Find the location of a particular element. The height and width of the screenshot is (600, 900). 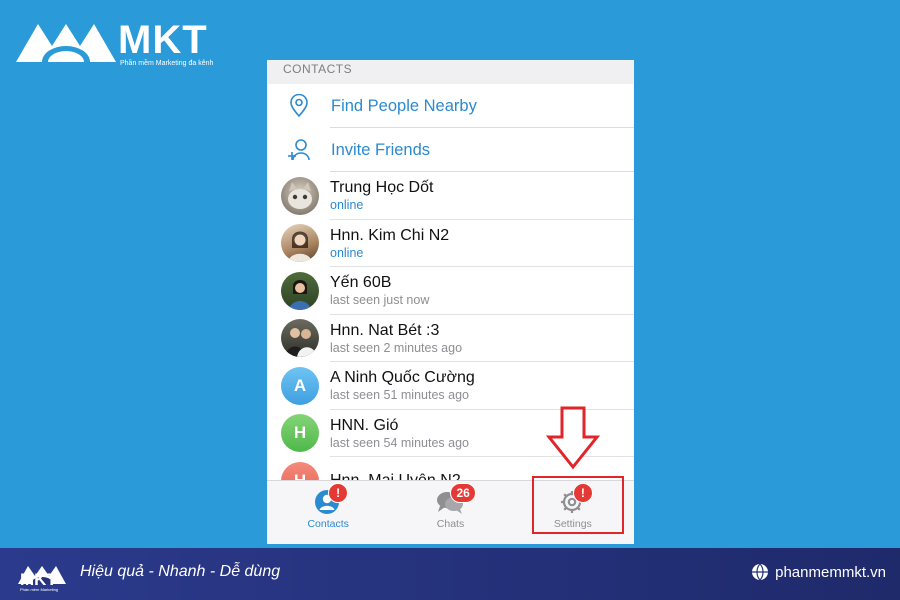

tab-badge: ! is located at coordinates (338, 493).